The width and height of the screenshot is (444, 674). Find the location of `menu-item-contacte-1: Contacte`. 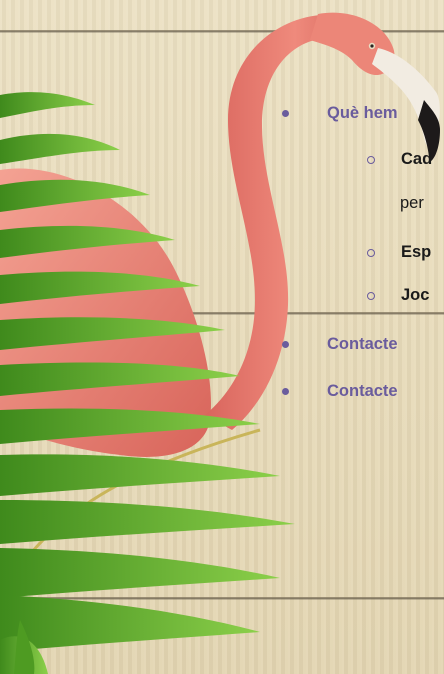

menu-item-contacte-1: Contacte is located at coordinates (340, 344).